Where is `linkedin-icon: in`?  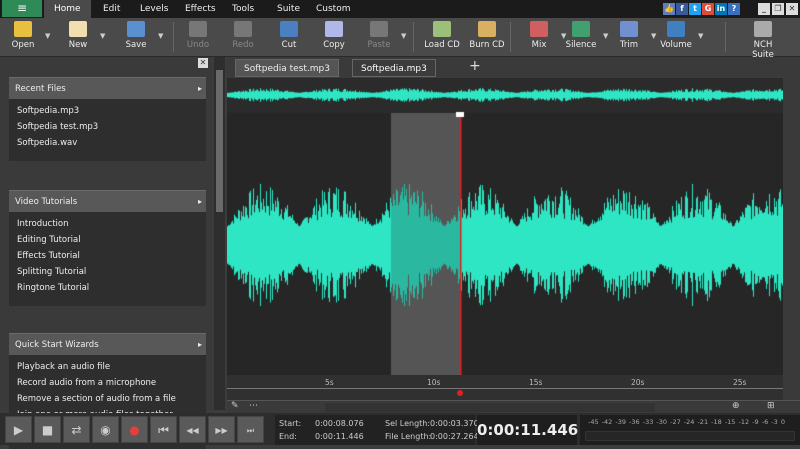
linkedin-icon: in is located at coordinates (721, 9).